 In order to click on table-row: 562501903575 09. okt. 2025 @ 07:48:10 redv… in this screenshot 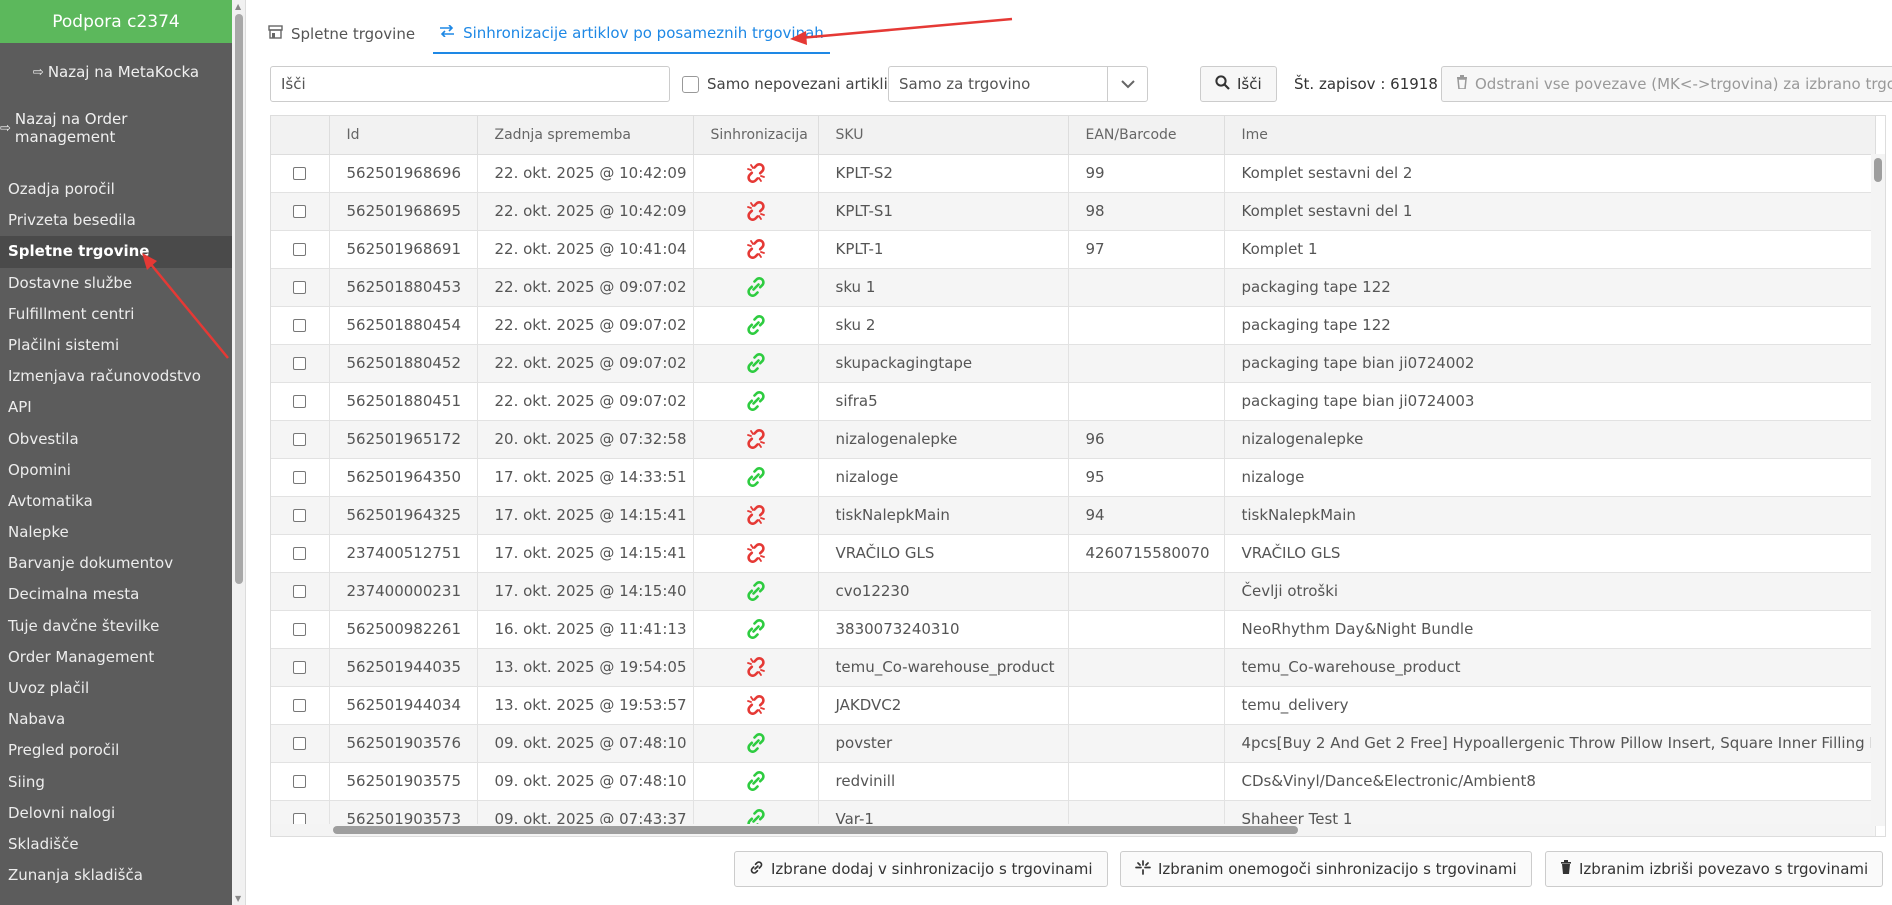, I will do `click(1073, 781)`.